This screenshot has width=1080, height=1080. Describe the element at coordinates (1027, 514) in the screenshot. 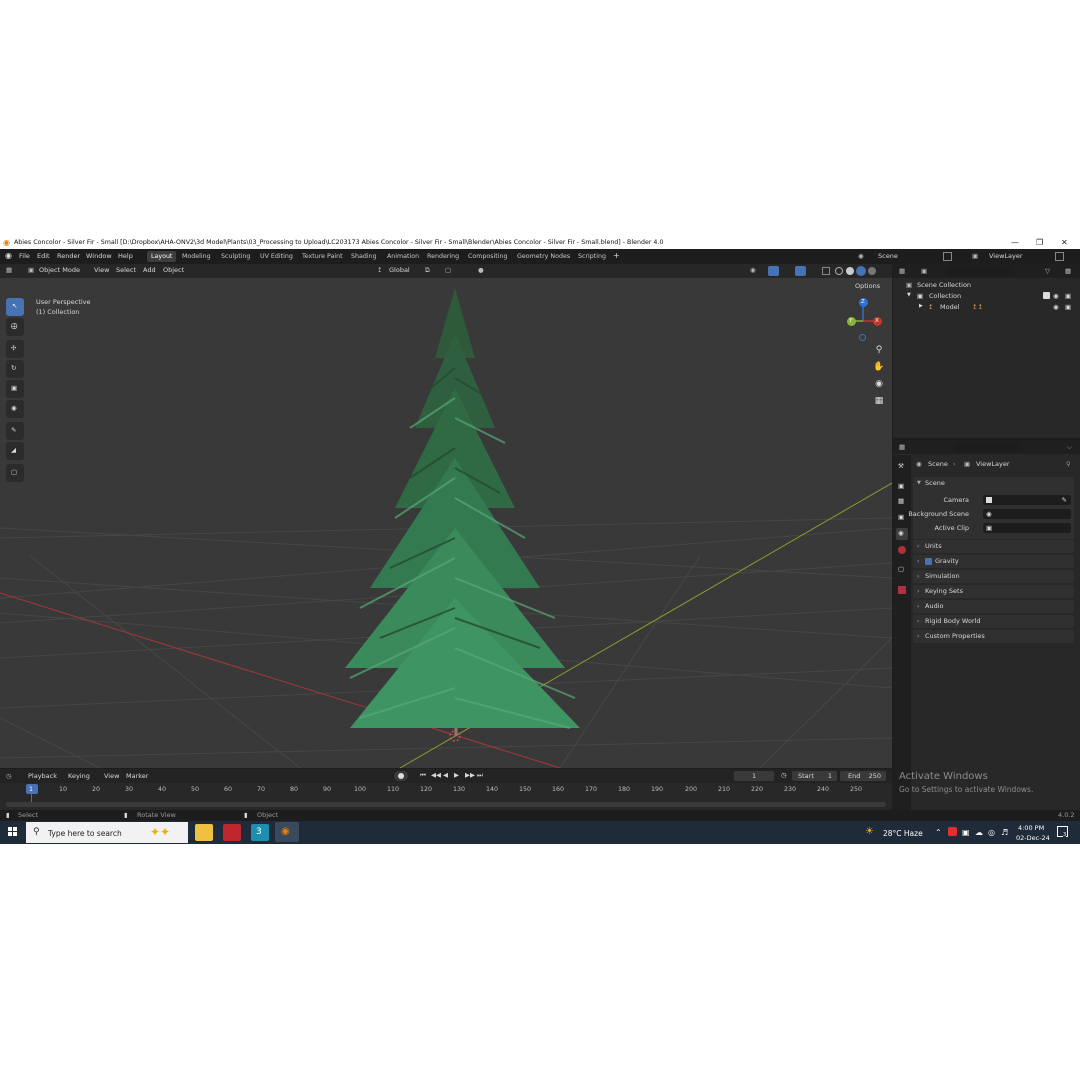

I see `background-scene-field: ◉` at that location.